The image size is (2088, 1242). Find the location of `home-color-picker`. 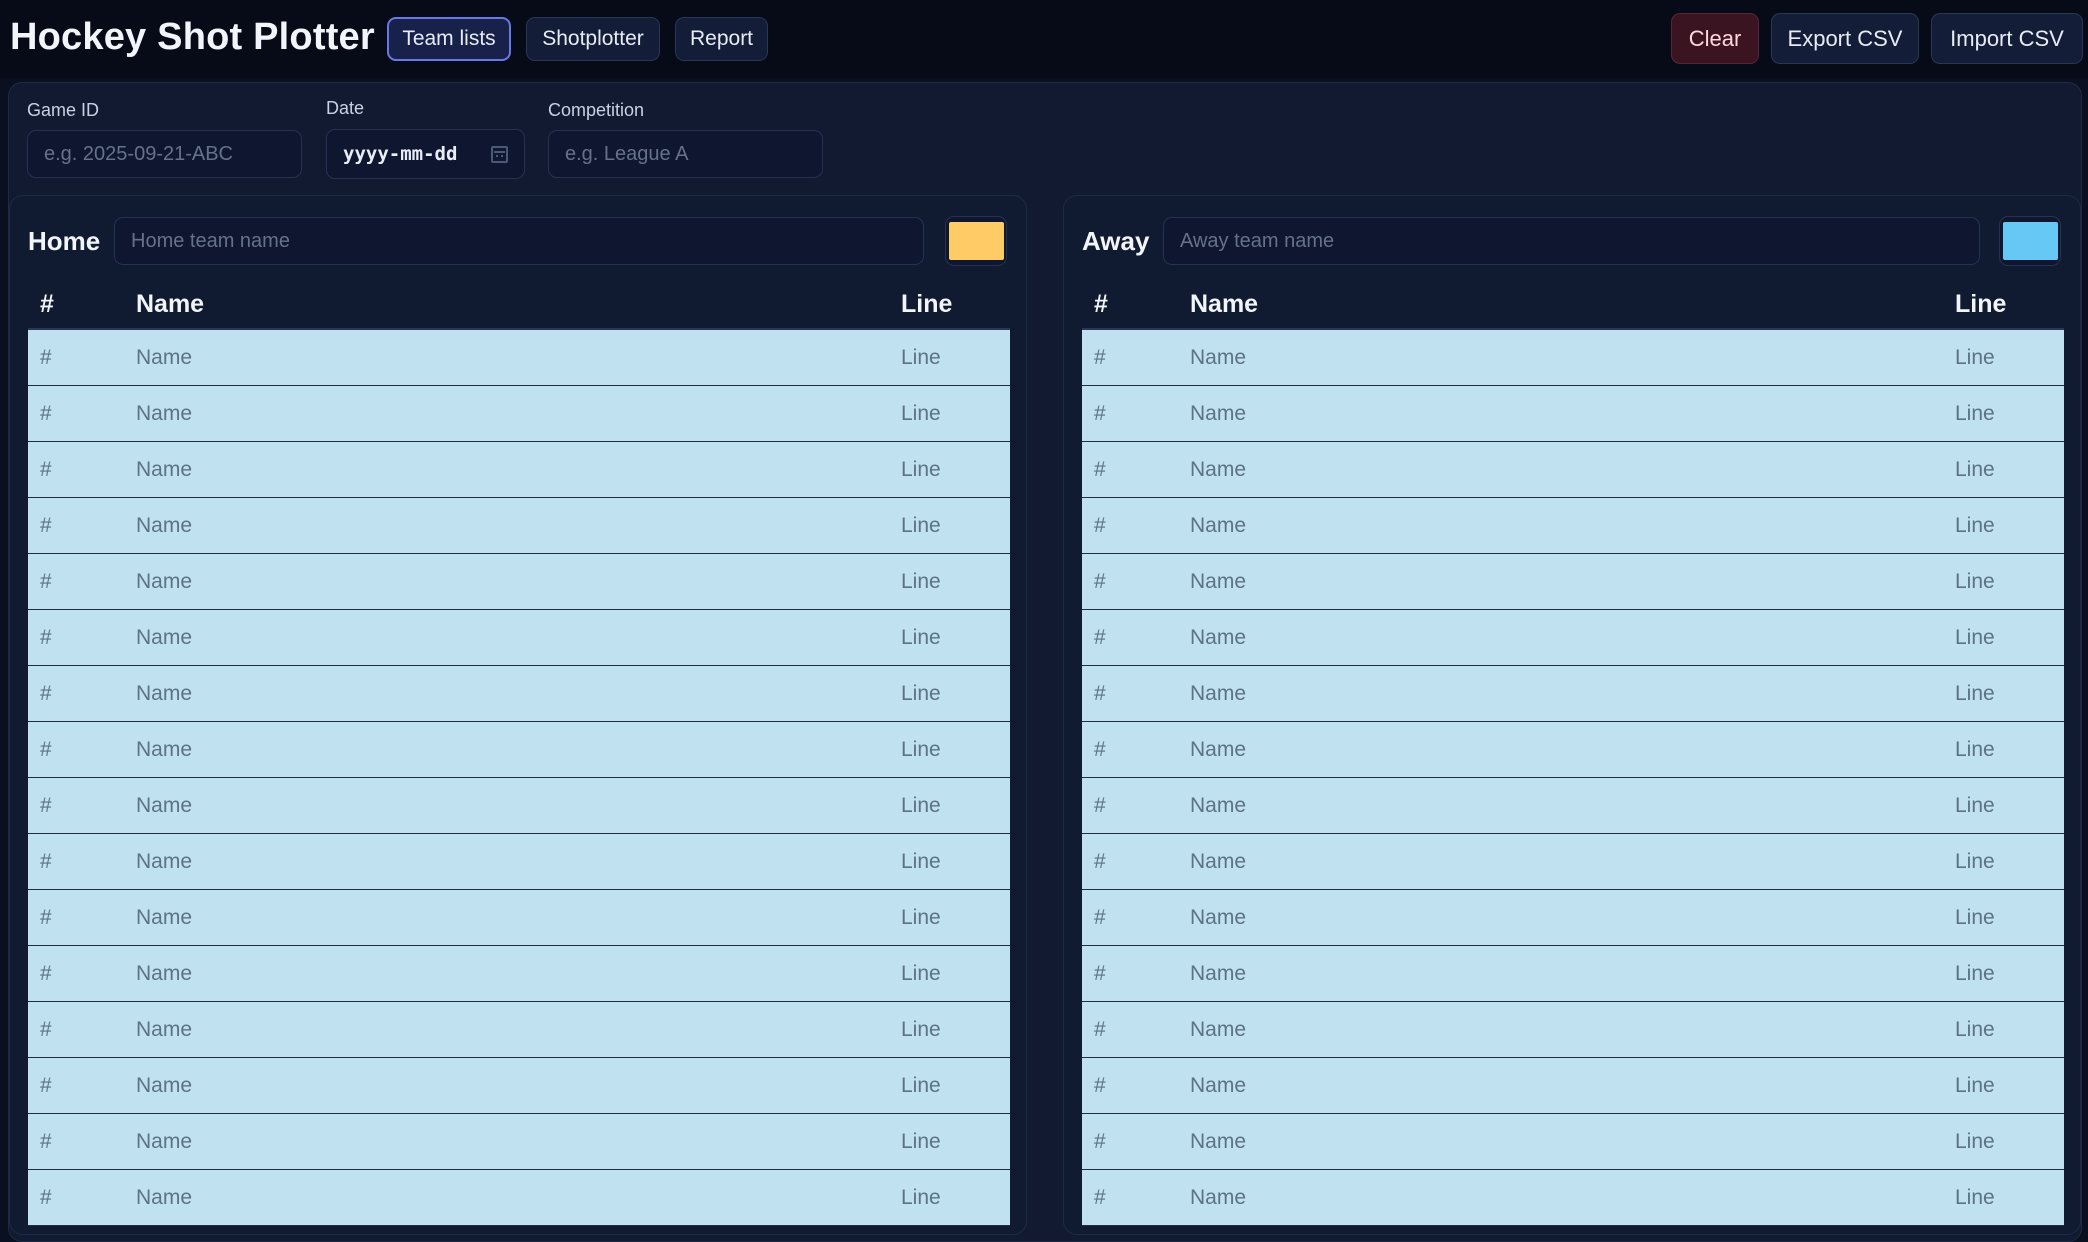

home-color-picker is located at coordinates (976, 241).